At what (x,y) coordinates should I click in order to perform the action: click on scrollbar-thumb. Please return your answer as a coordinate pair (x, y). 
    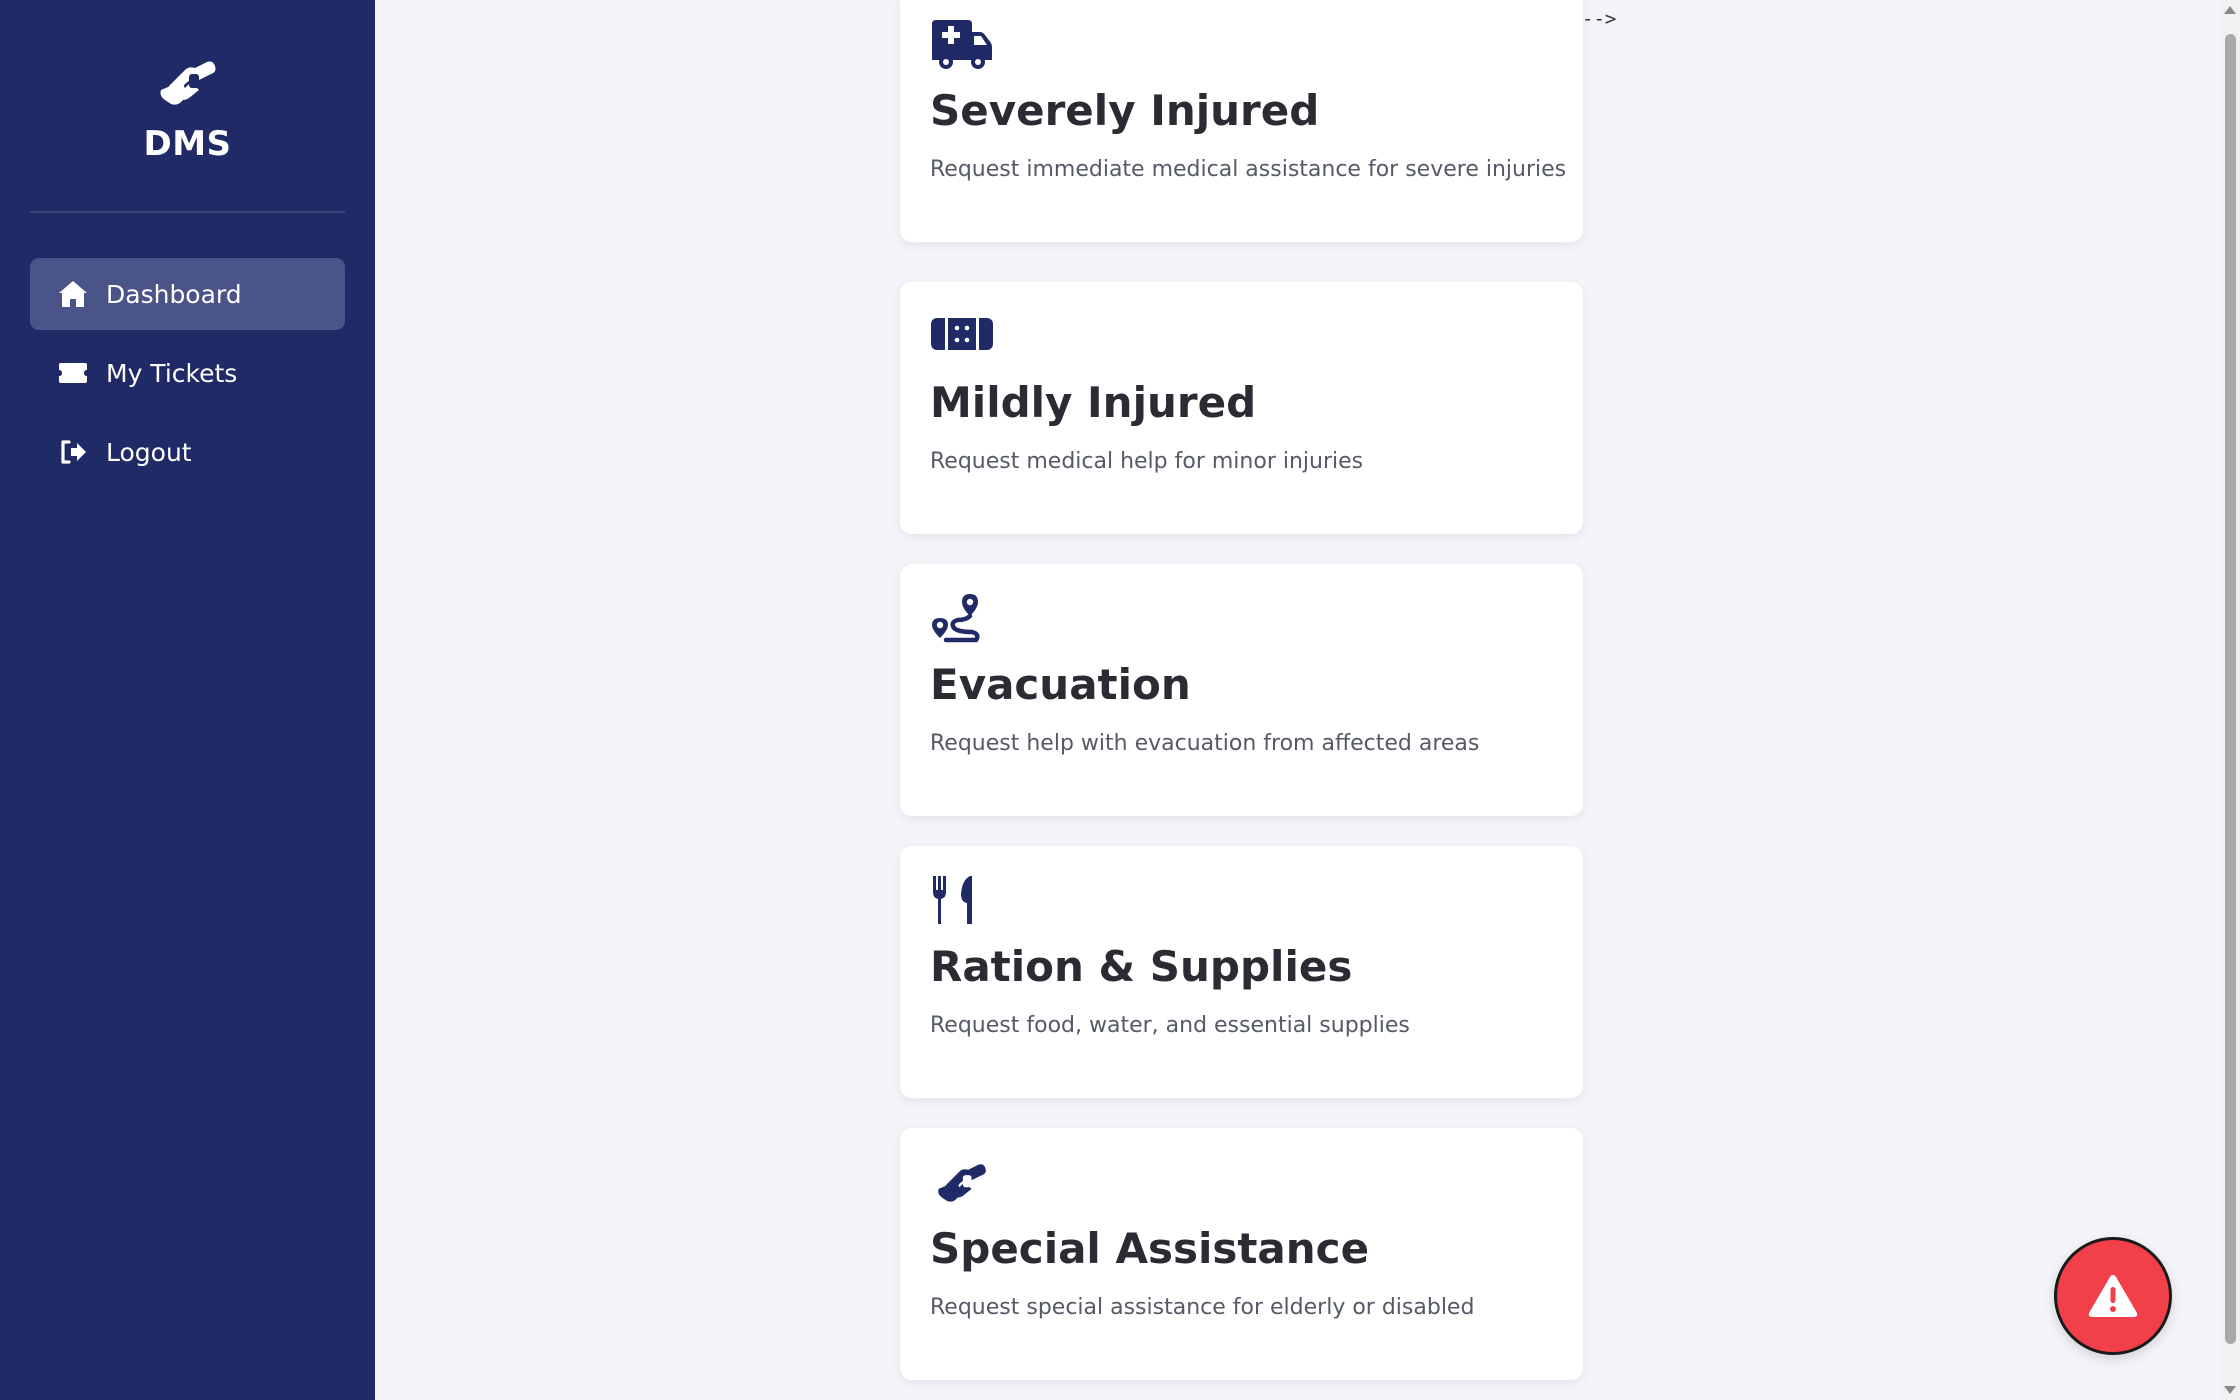
    Looking at the image, I should click on (2230, 689).